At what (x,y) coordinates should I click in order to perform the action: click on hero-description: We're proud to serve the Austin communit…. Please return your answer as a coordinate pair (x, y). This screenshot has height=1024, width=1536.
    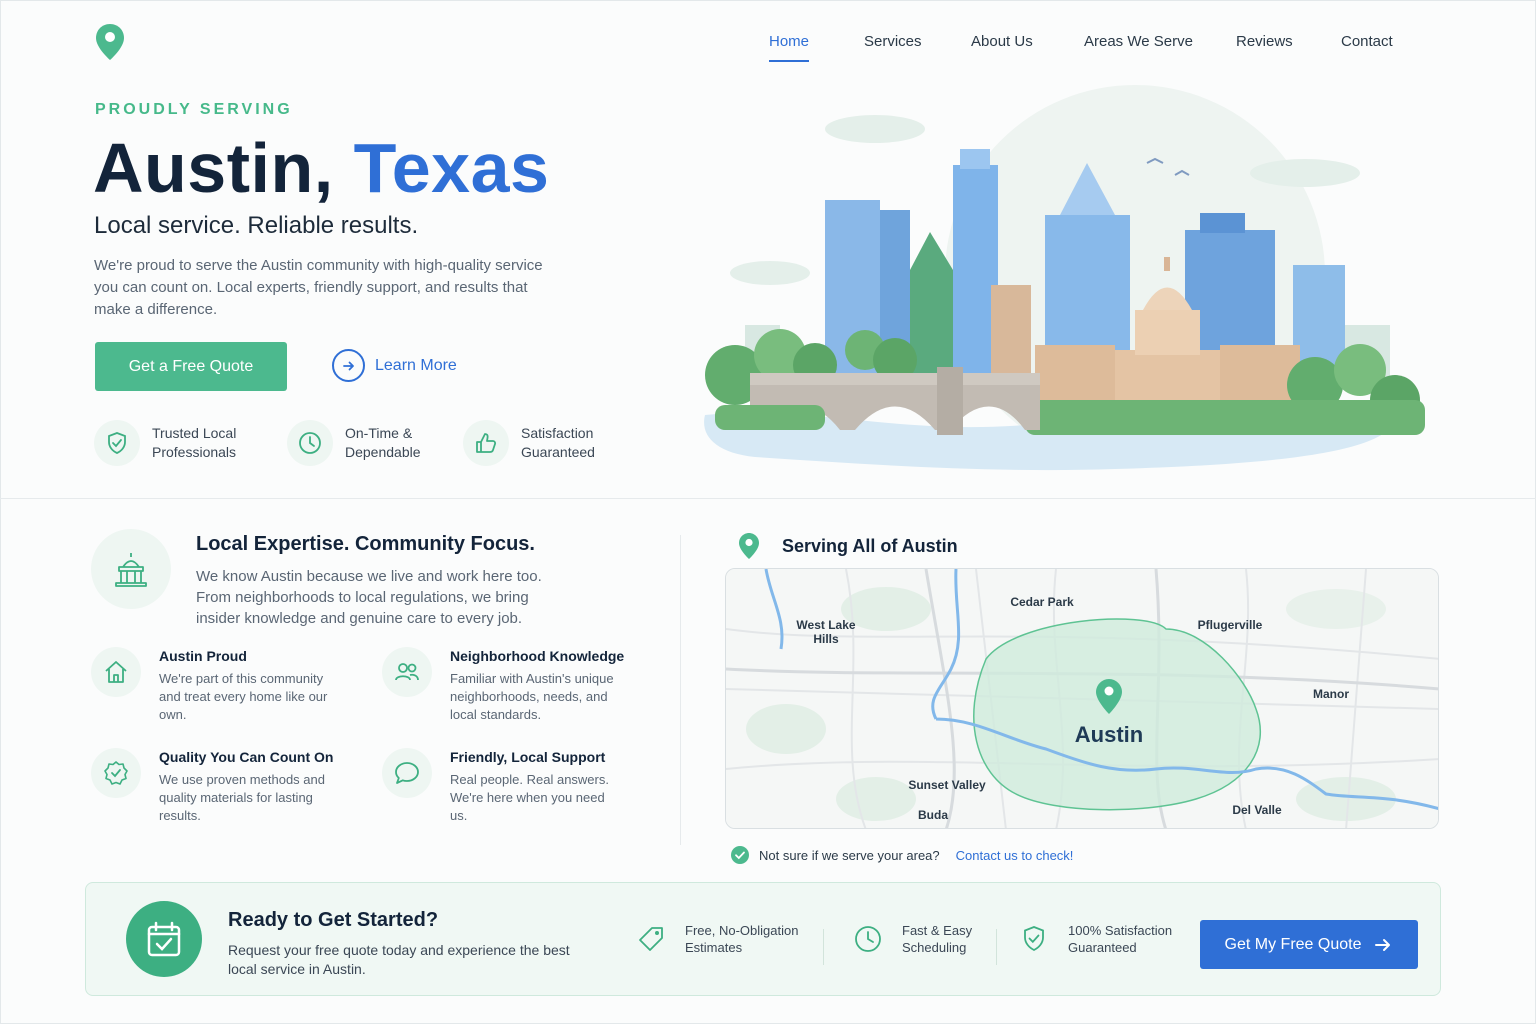
    Looking at the image, I should click on (318, 287).